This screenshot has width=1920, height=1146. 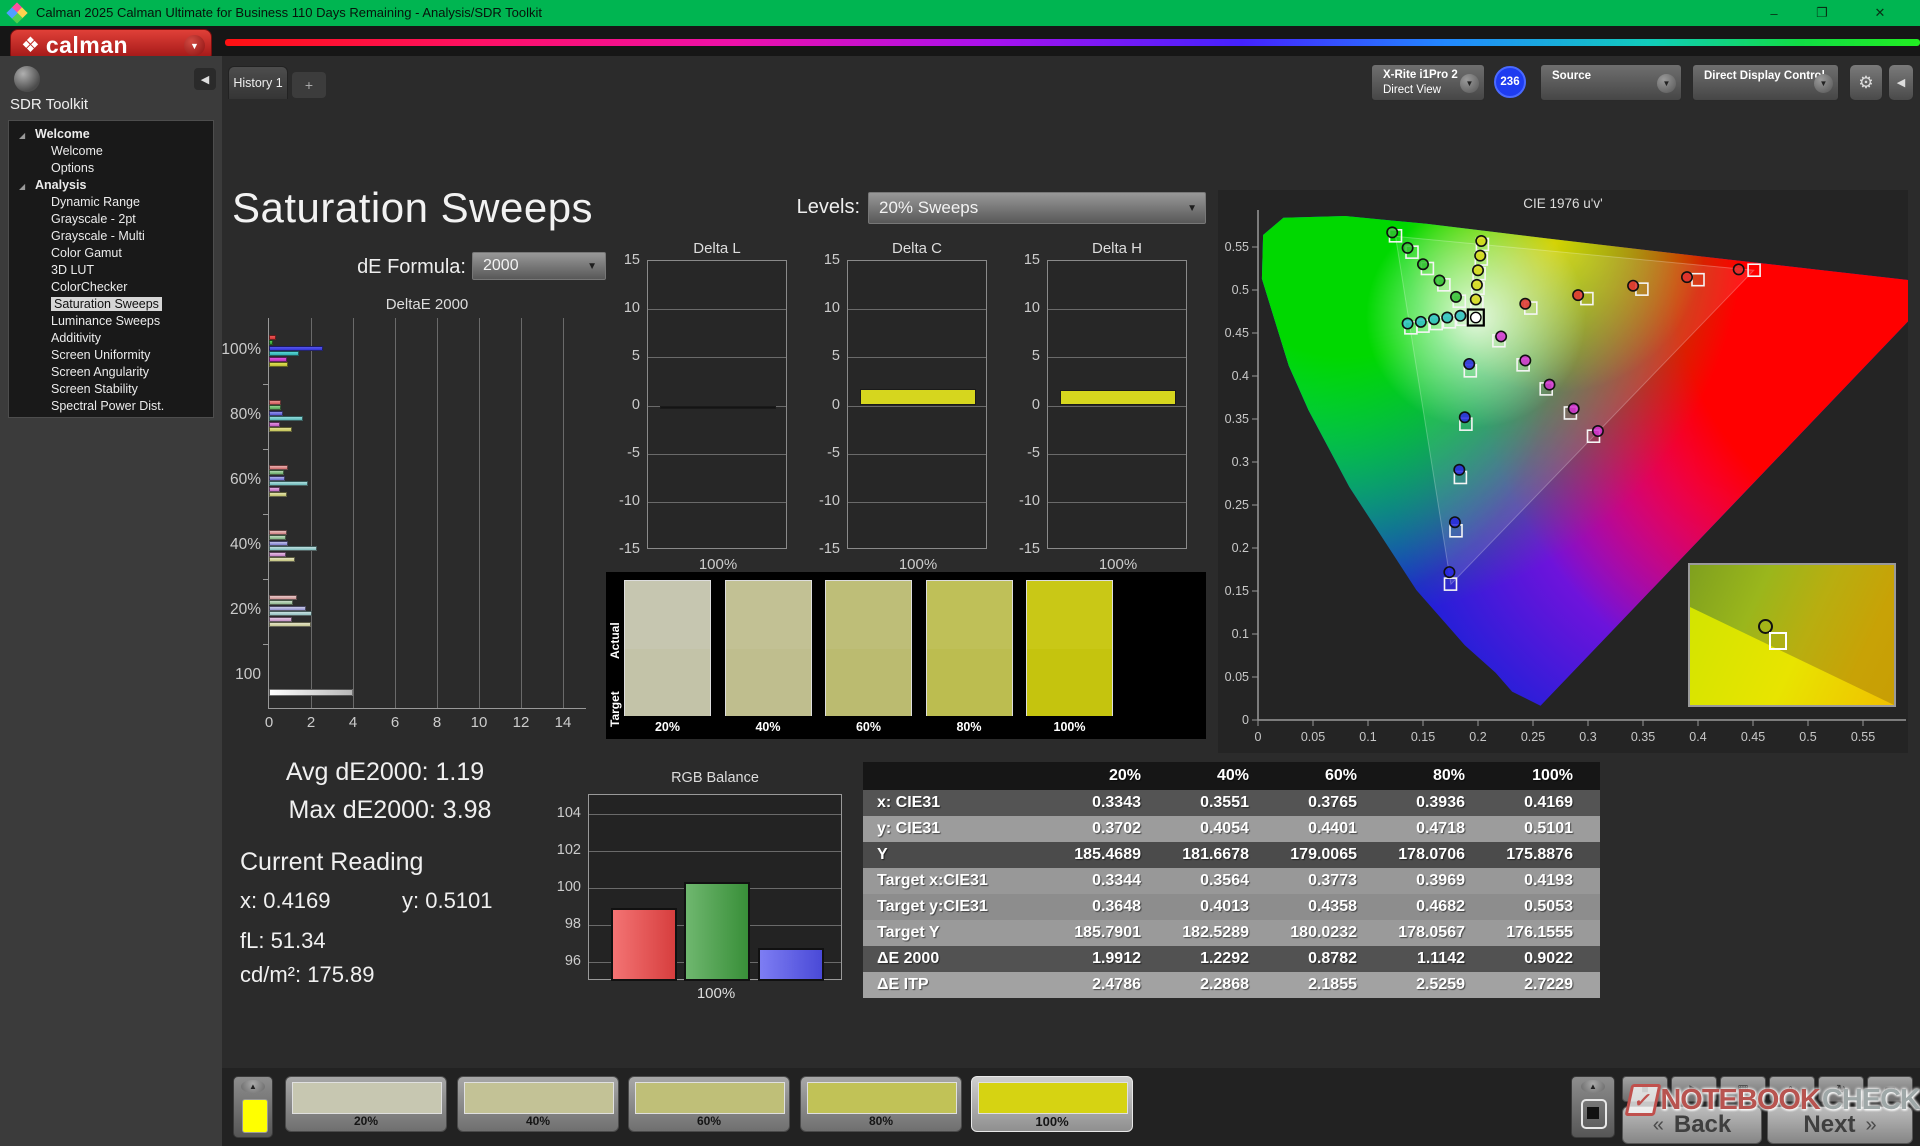 What do you see at coordinates (829, 500) in the screenshot?
I see `y-tick-label: -10` at bounding box center [829, 500].